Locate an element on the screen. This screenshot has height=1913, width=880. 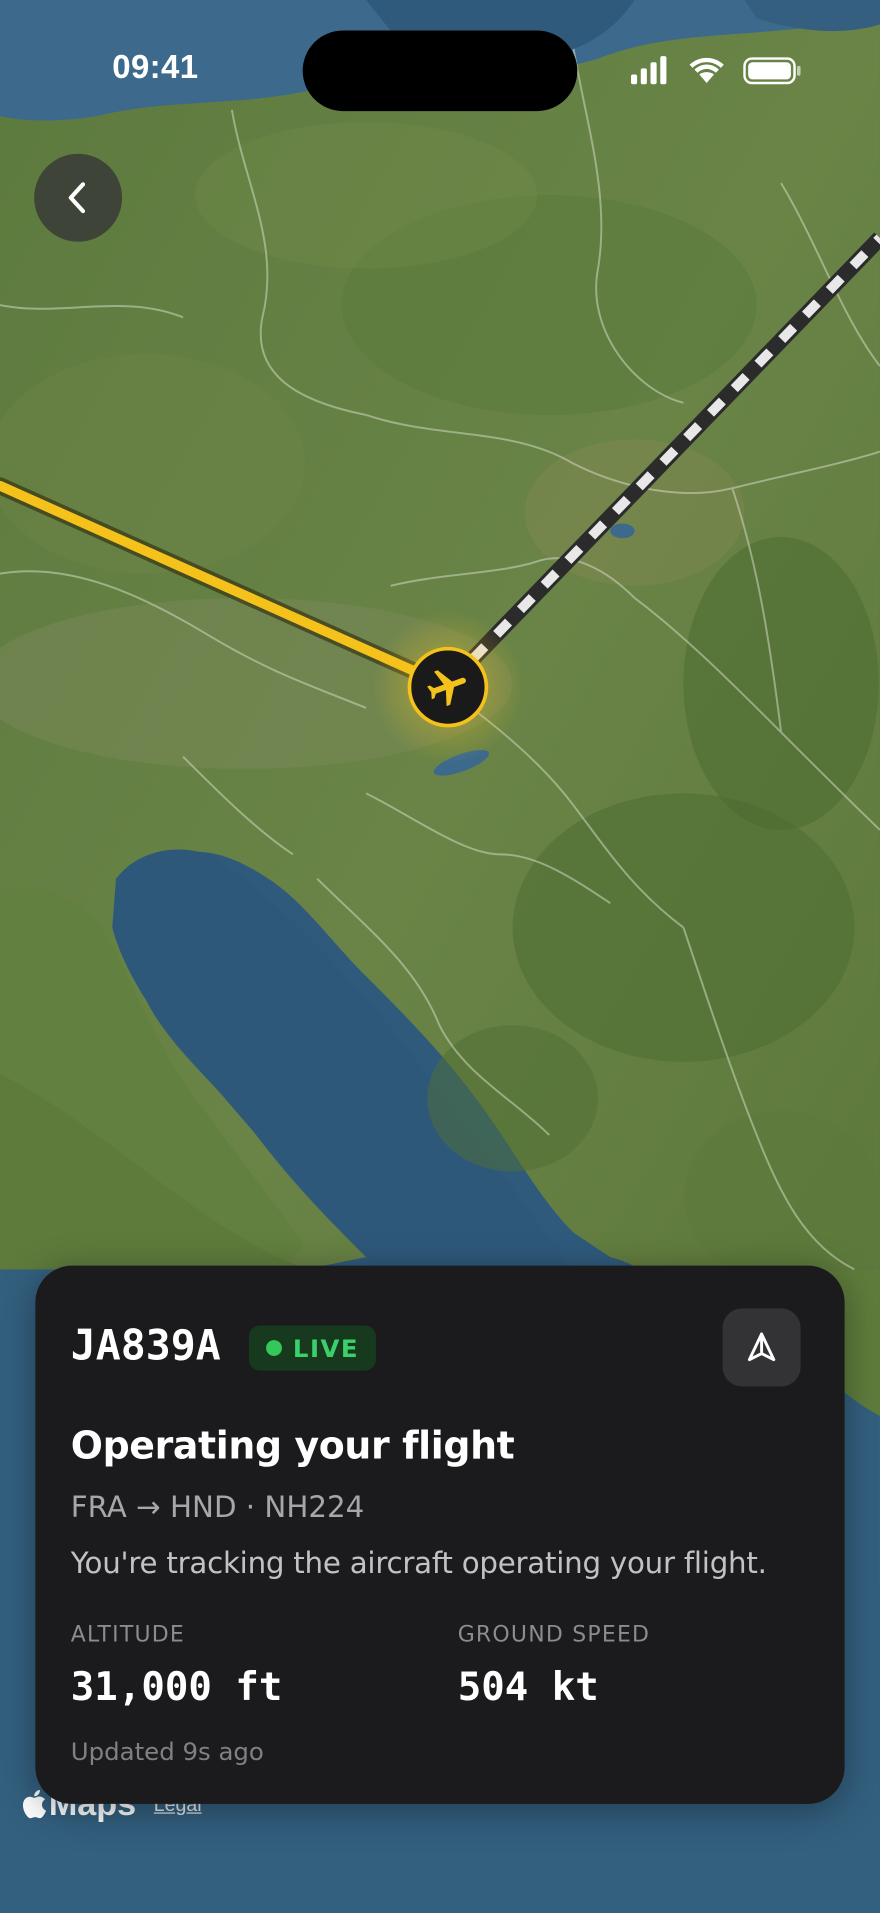
signal-icon is located at coordinates (648, 70).